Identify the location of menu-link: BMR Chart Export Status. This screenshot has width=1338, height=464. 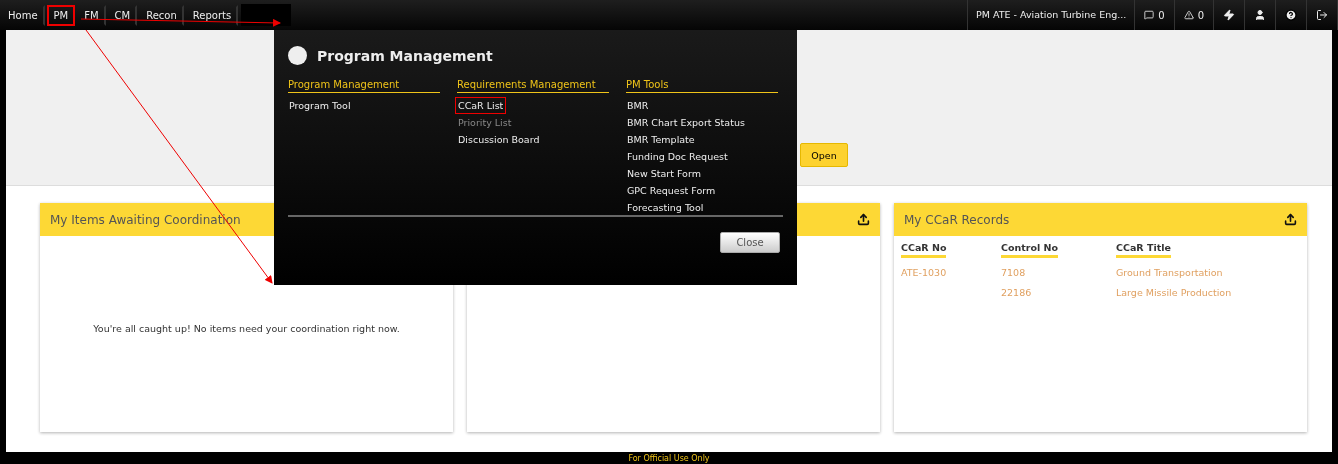
(686, 122).